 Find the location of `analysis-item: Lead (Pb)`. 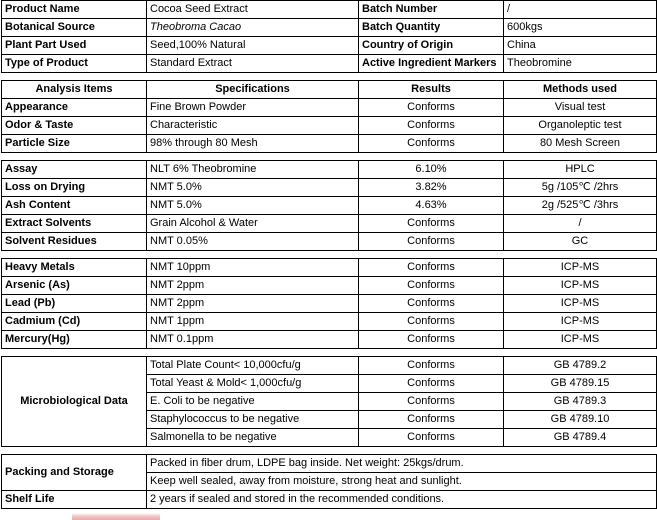

analysis-item: Lead (Pb) is located at coordinates (74, 303).